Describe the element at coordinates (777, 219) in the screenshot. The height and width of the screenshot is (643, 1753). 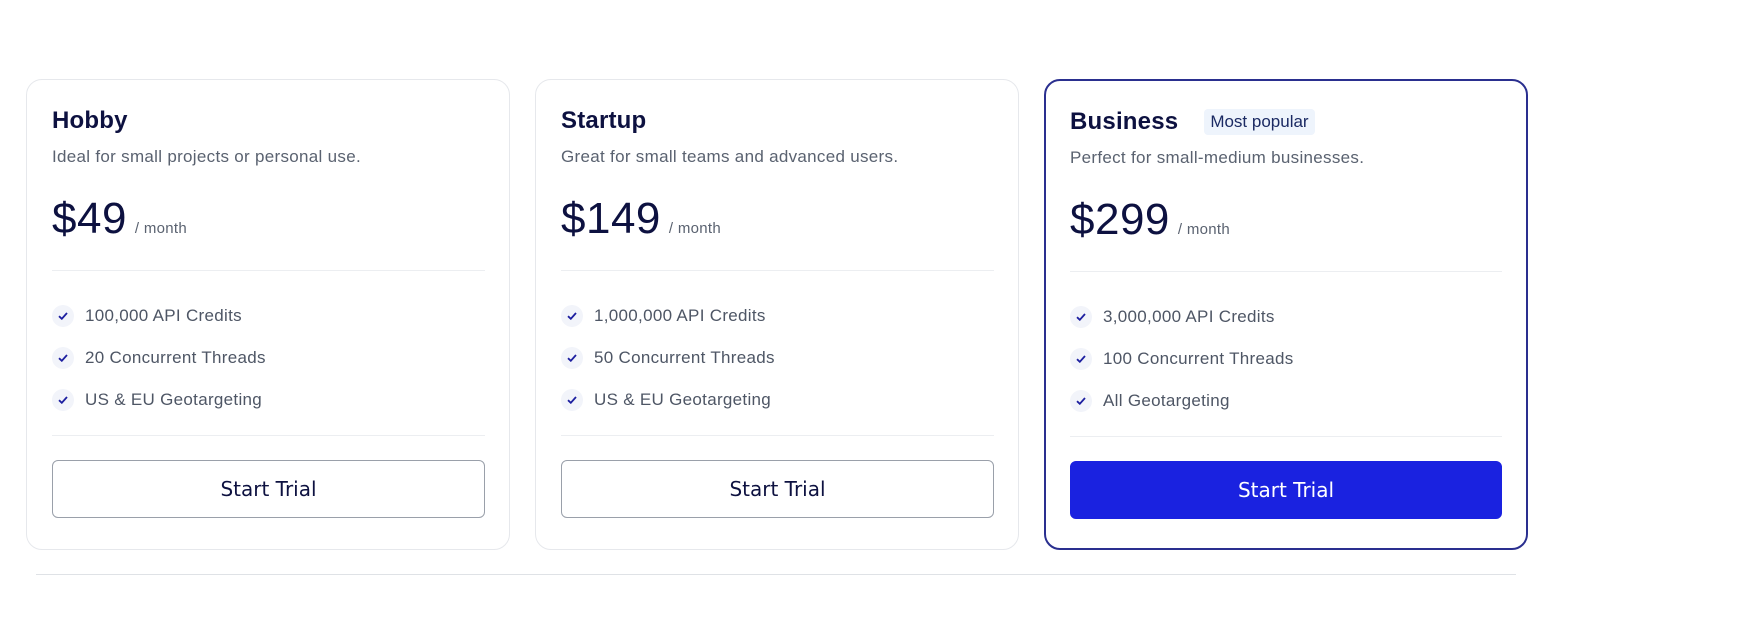
I see `price-row: $149 / month` at that location.